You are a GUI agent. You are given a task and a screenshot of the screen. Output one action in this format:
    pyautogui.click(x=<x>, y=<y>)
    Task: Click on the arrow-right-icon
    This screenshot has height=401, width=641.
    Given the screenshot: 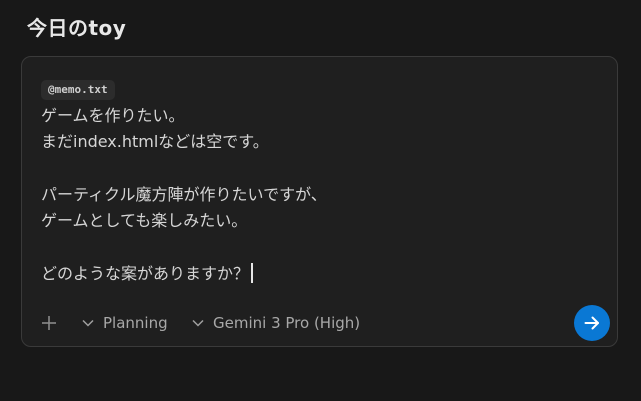 What is the action you would take?
    pyautogui.click(x=591, y=323)
    